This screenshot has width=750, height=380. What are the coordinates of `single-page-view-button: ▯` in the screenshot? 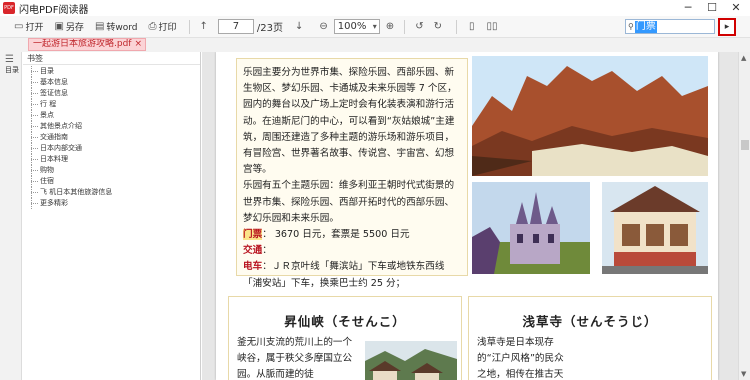 It's located at (473, 27).